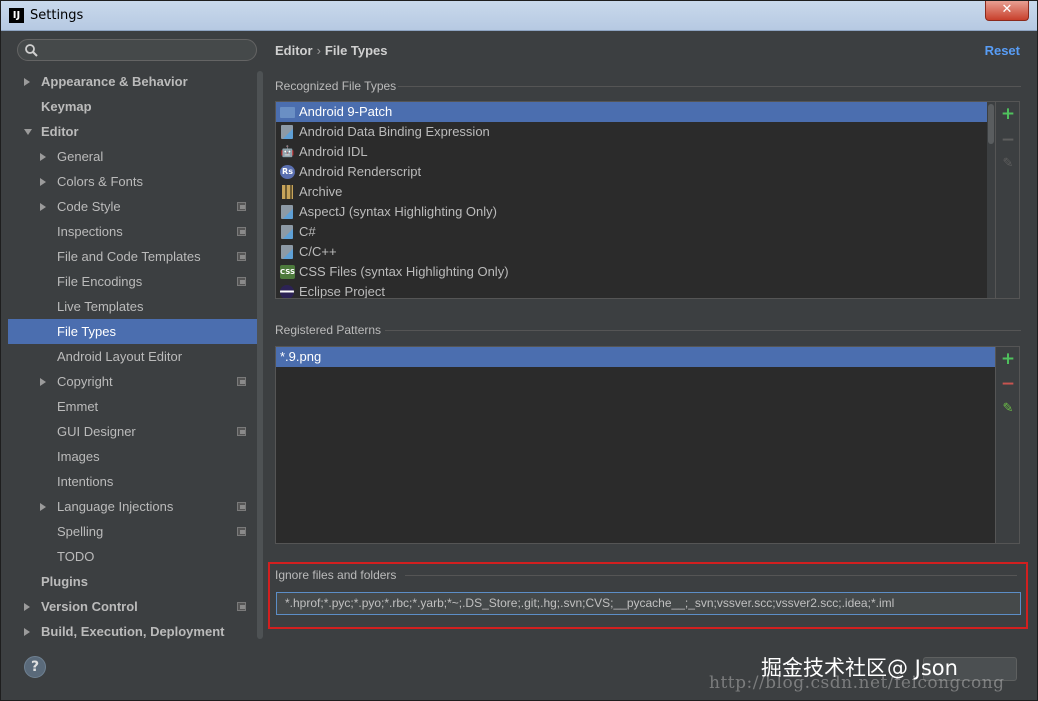 This screenshot has height=701, width=1038. Describe the element at coordinates (1002, 50) in the screenshot. I see `reset-link: Reset` at that location.